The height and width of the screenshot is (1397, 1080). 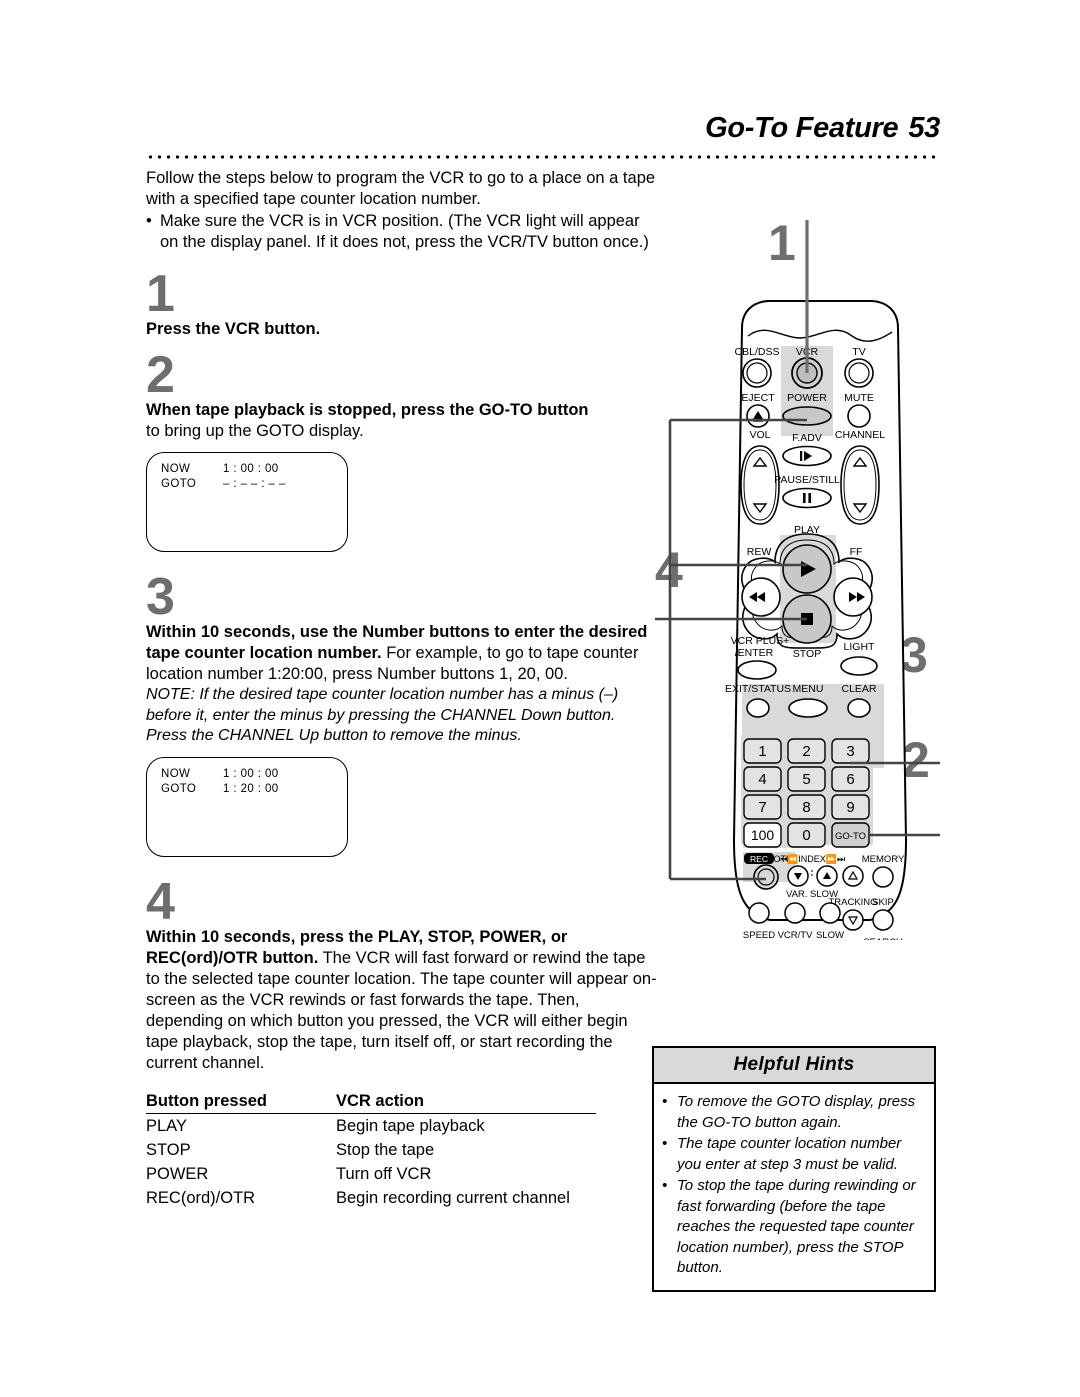 I want to click on step-1-bold: Press the VCR button., so click(x=233, y=329).